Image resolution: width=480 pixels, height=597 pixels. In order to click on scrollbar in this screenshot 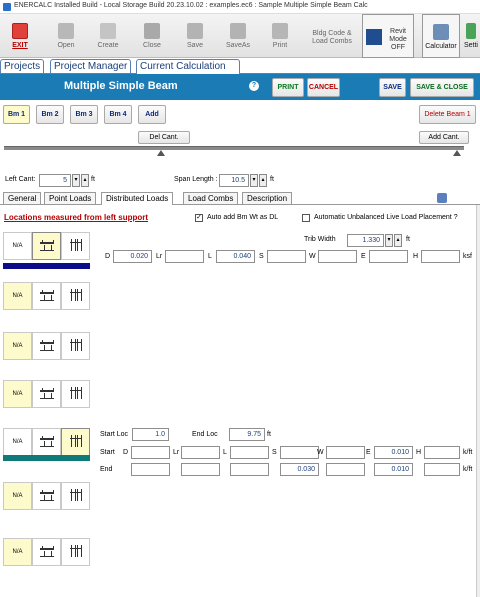, I will do `click(478, 401)`.